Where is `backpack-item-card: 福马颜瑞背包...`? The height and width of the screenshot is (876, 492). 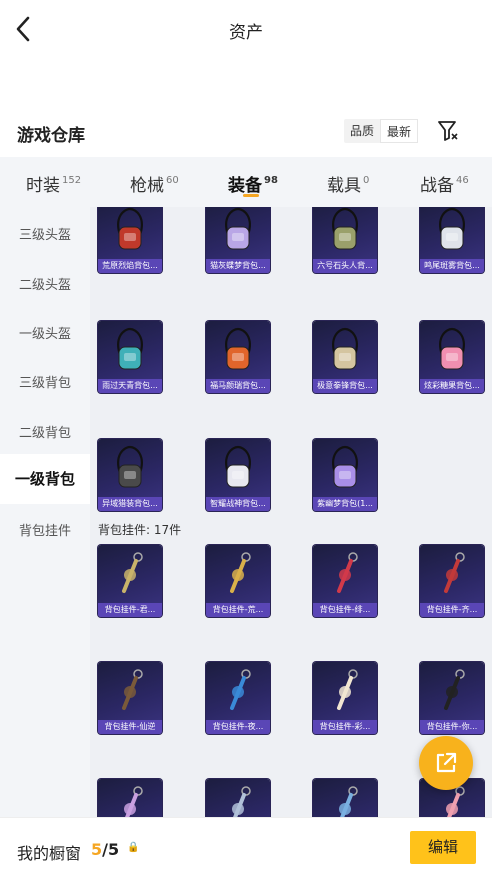 backpack-item-card: 福马颜瑞背包... is located at coordinates (238, 357).